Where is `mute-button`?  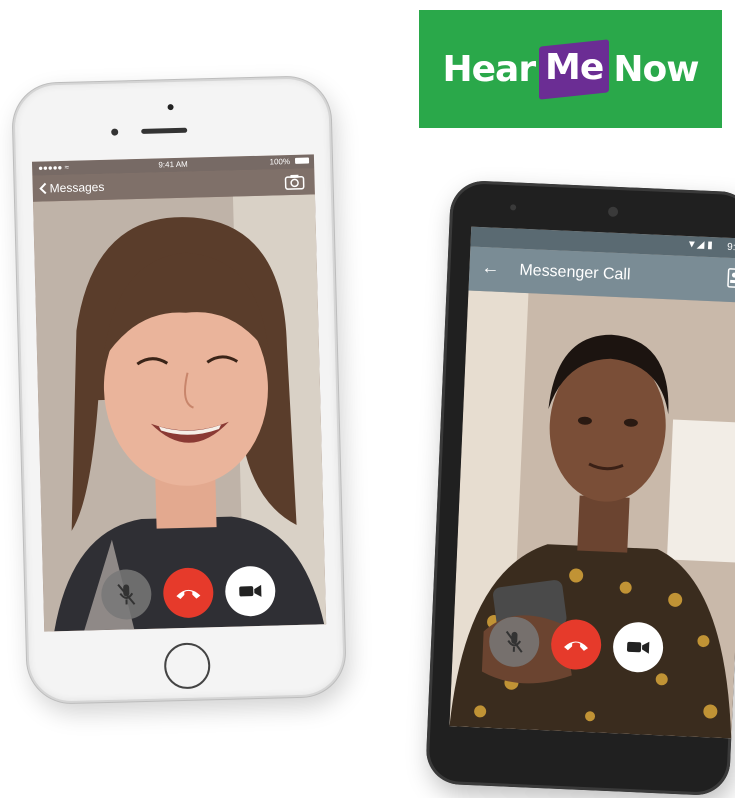
mute-button is located at coordinates (126, 594).